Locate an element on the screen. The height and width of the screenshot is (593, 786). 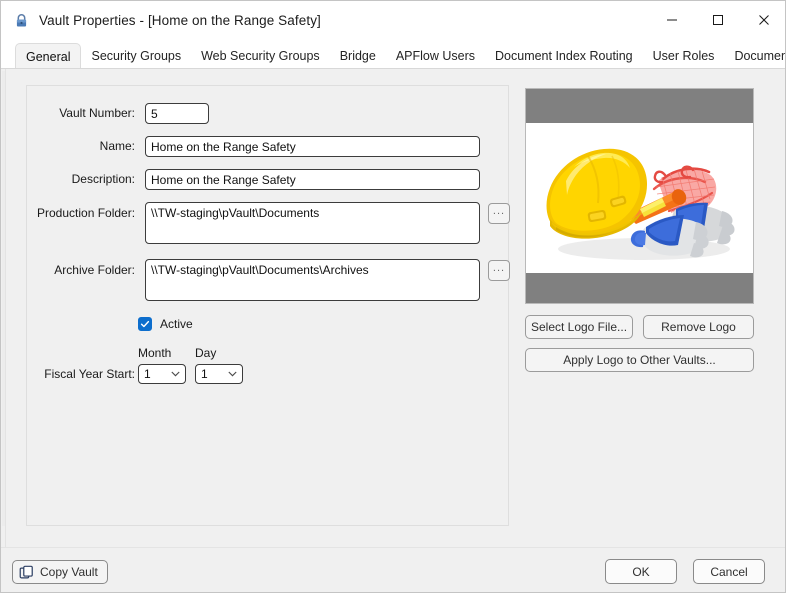
active-checkbox is located at coordinates (145, 324).